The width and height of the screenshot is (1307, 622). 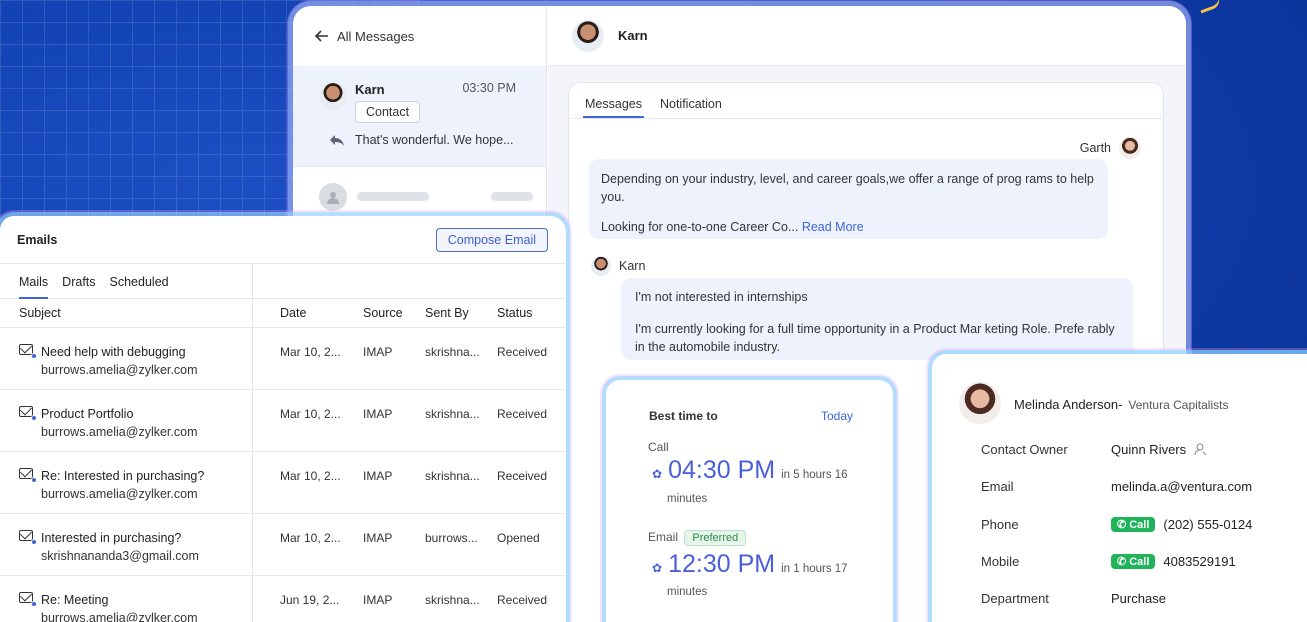 I want to click on email-subject: Re: Interested in purchasing?, so click(x=123, y=476).